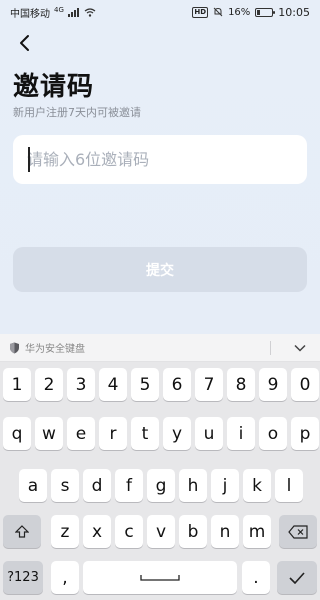  I want to click on key-z: z, so click(65, 531).